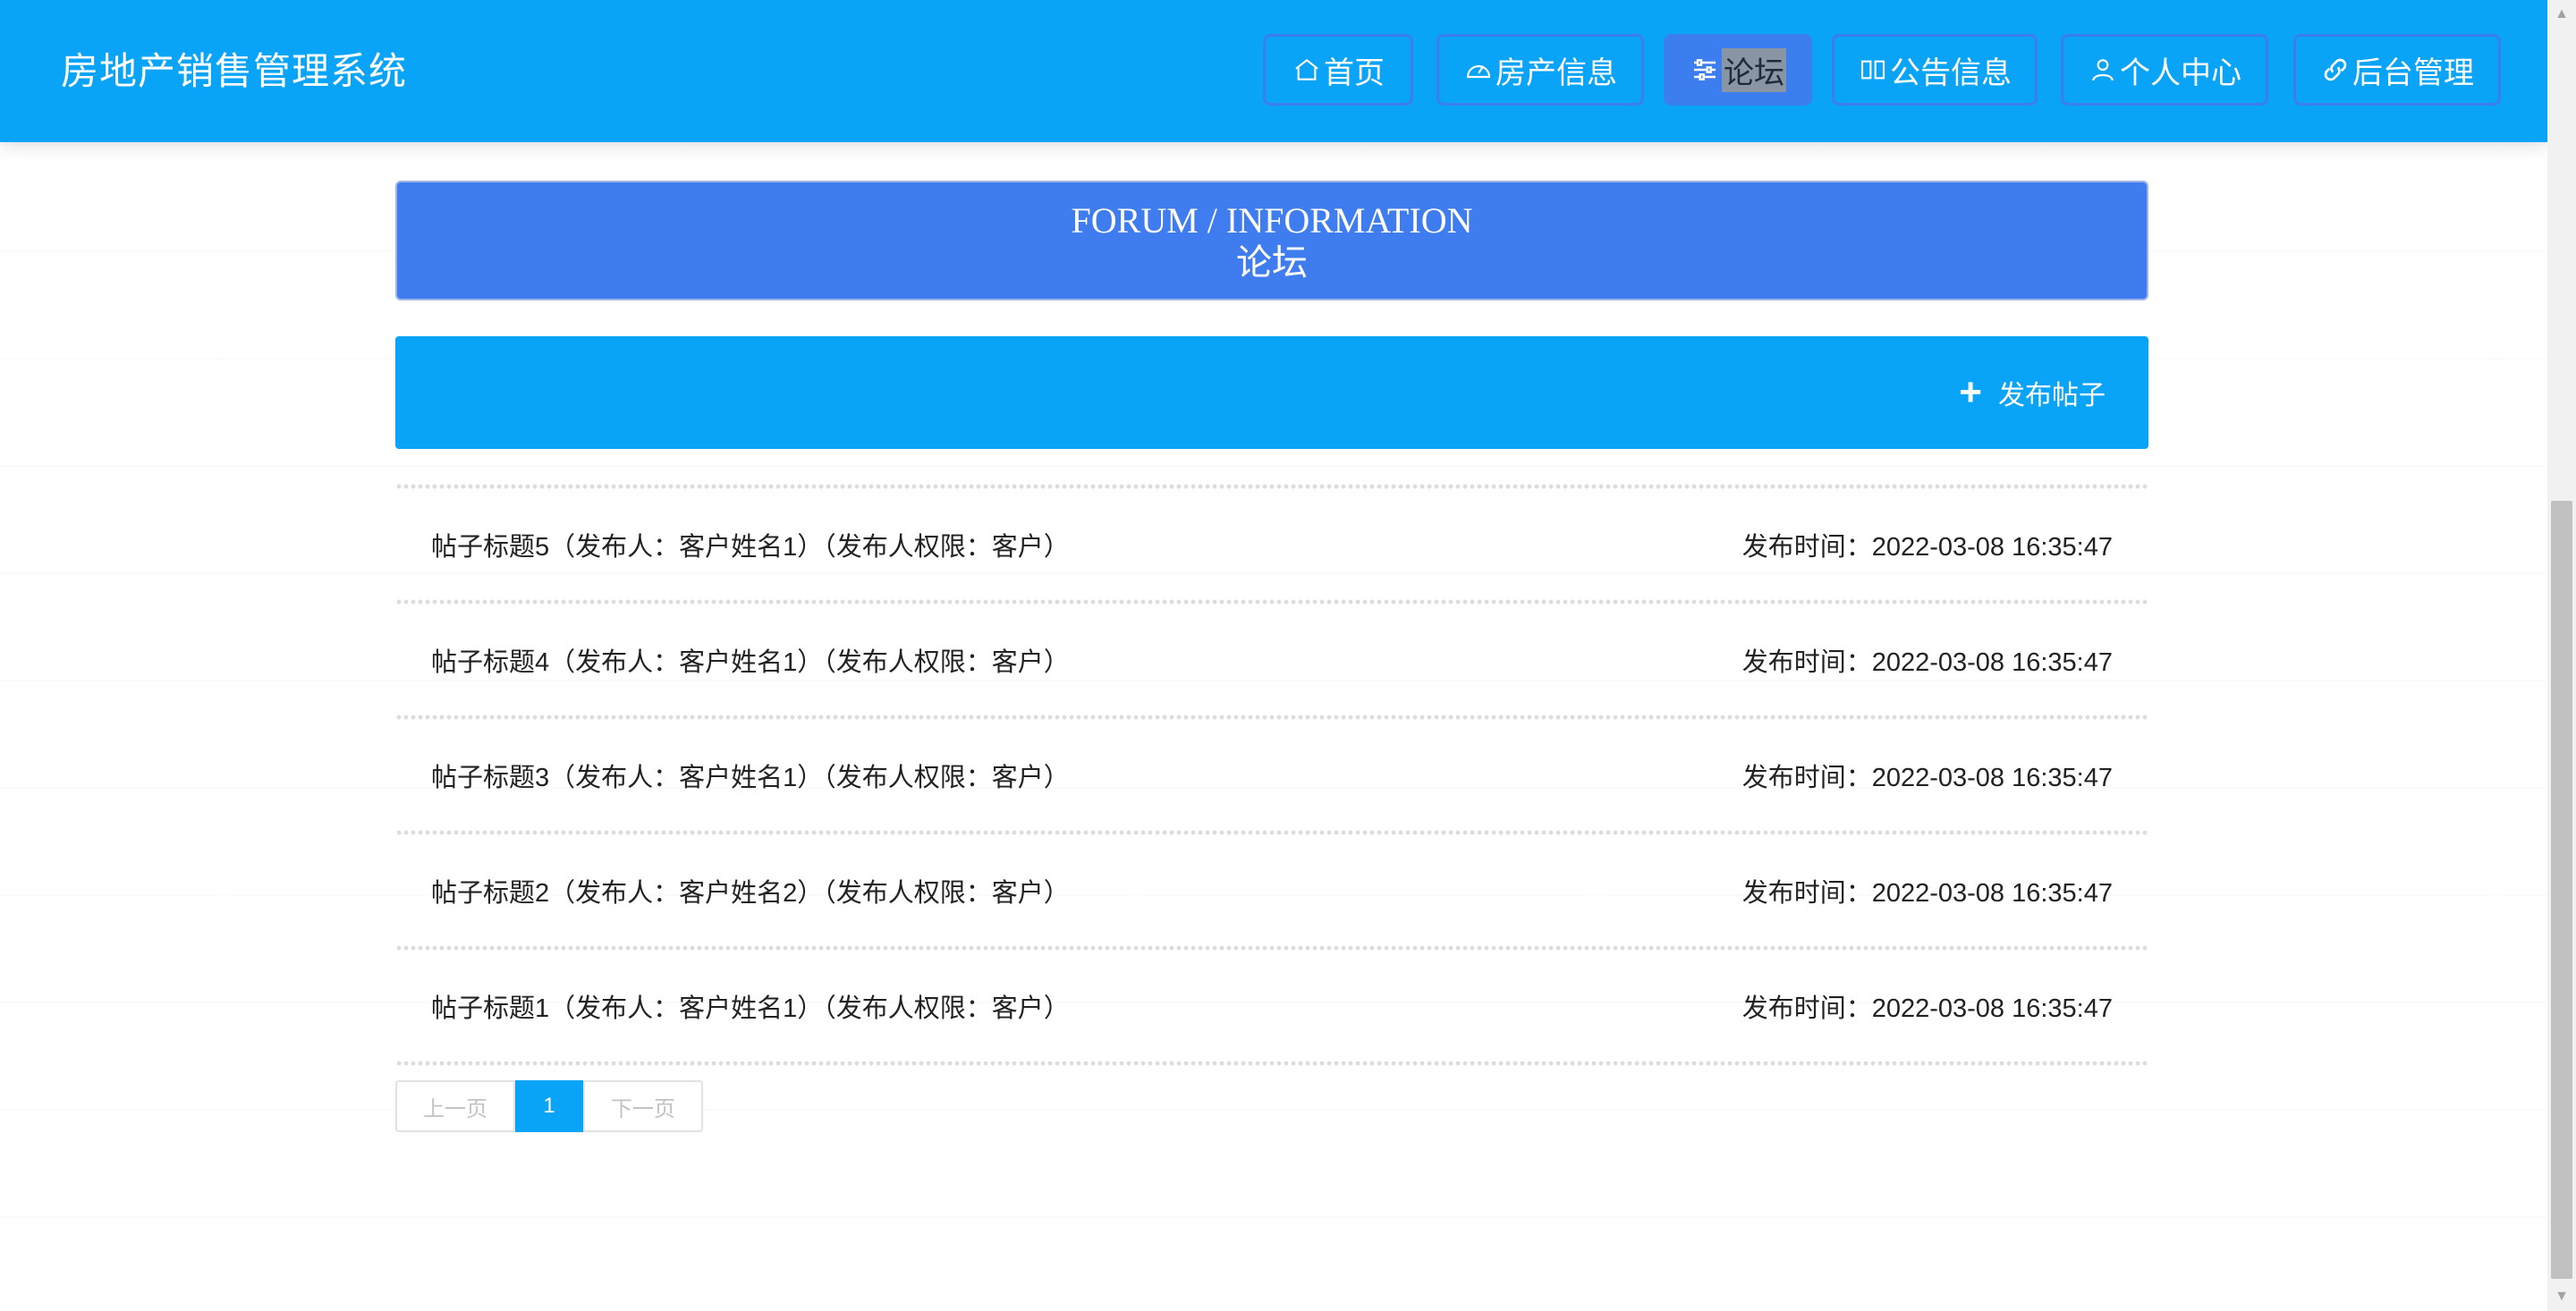  Describe the element at coordinates (1754, 69) in the screenshot. I see `nav-forum-label: 论坛` at that location.